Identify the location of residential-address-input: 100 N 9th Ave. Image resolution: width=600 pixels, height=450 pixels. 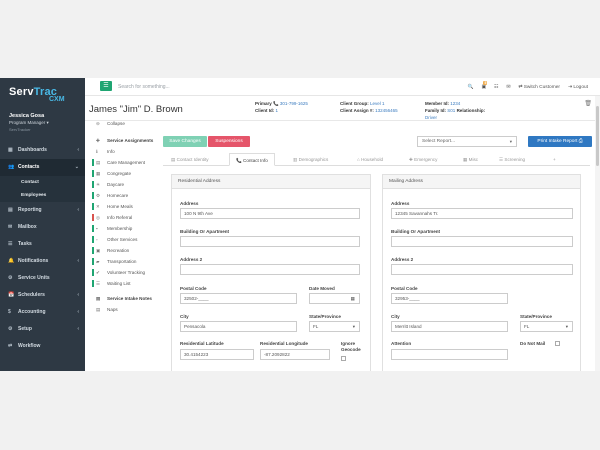
(270, 213).